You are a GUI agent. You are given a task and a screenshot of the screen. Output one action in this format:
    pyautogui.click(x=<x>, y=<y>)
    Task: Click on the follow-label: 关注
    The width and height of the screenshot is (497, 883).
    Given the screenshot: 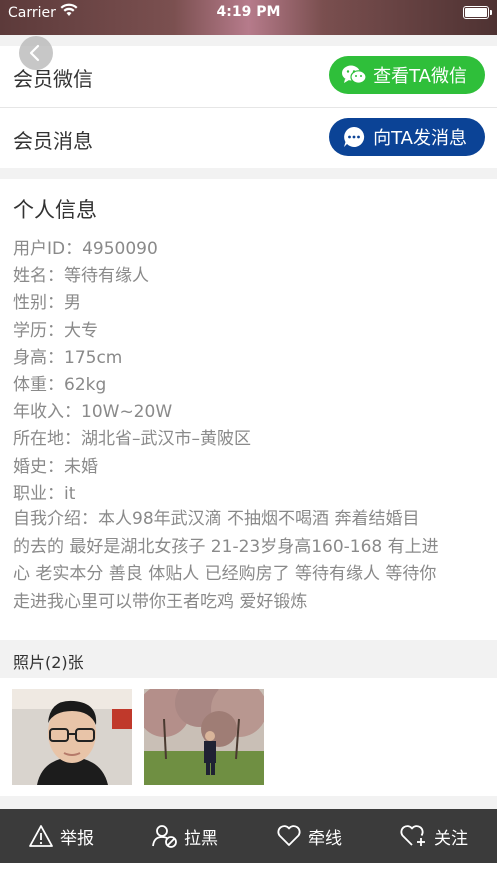 What is the action you would take?
    pyautogui.click(x=451, y=838)
    